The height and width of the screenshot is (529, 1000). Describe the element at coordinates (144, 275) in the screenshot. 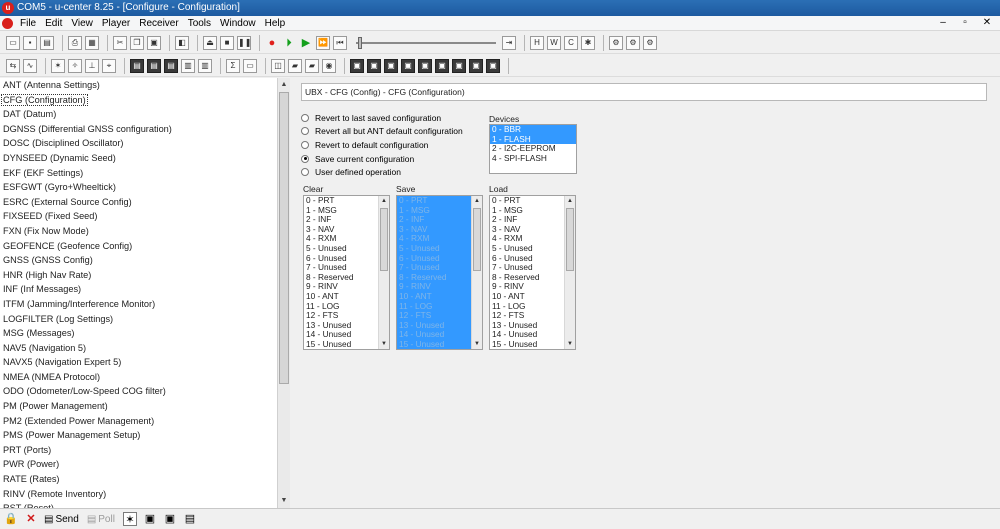

I see `message-list-item: HNR (High Nav Rate)` at that location.